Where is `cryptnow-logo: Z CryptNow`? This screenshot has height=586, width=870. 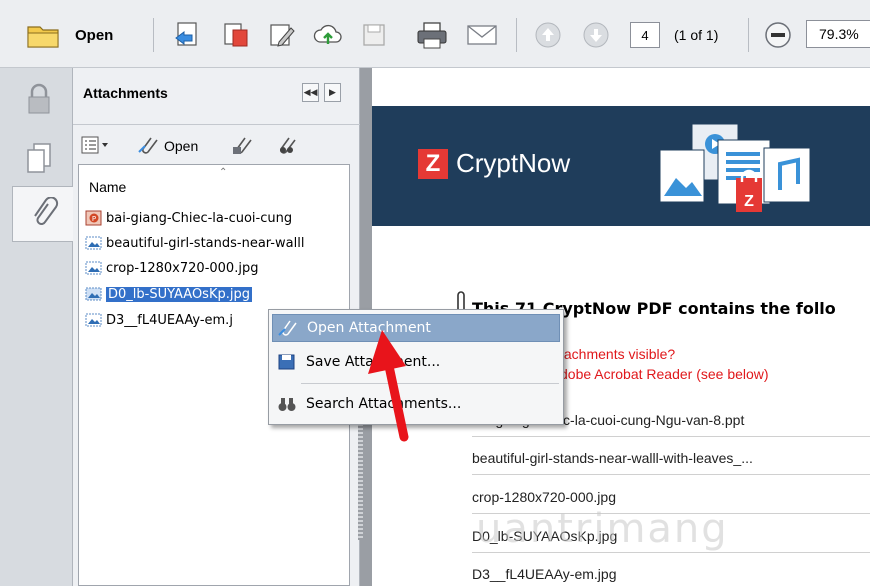 cryptnow-logo: Z CryptNow is located at coordinates (494, 163).